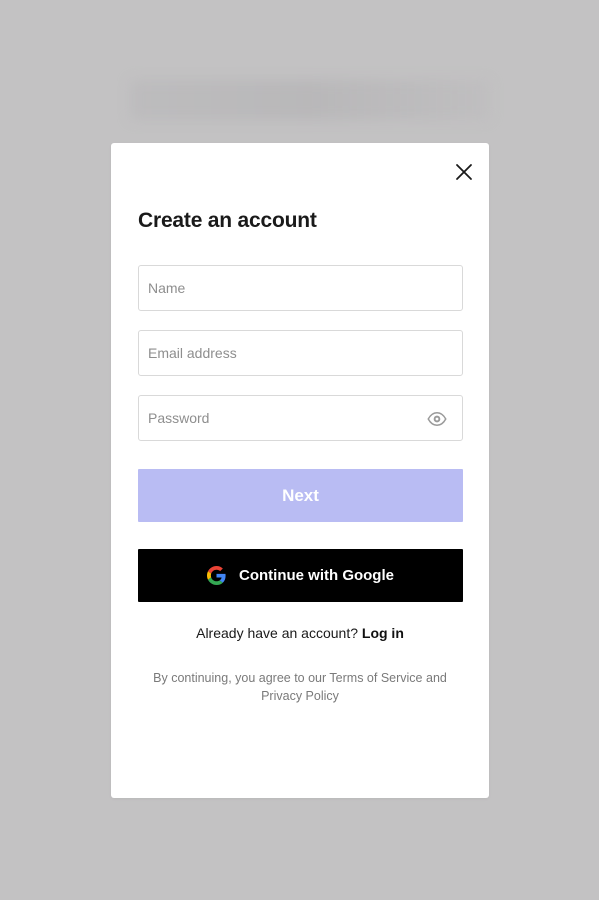 This screenshot has width=599, height=900. Describe the element at coordinates (277, 633) in the screenshot. I see `login-prompt-text: Already have an account?` at that location.